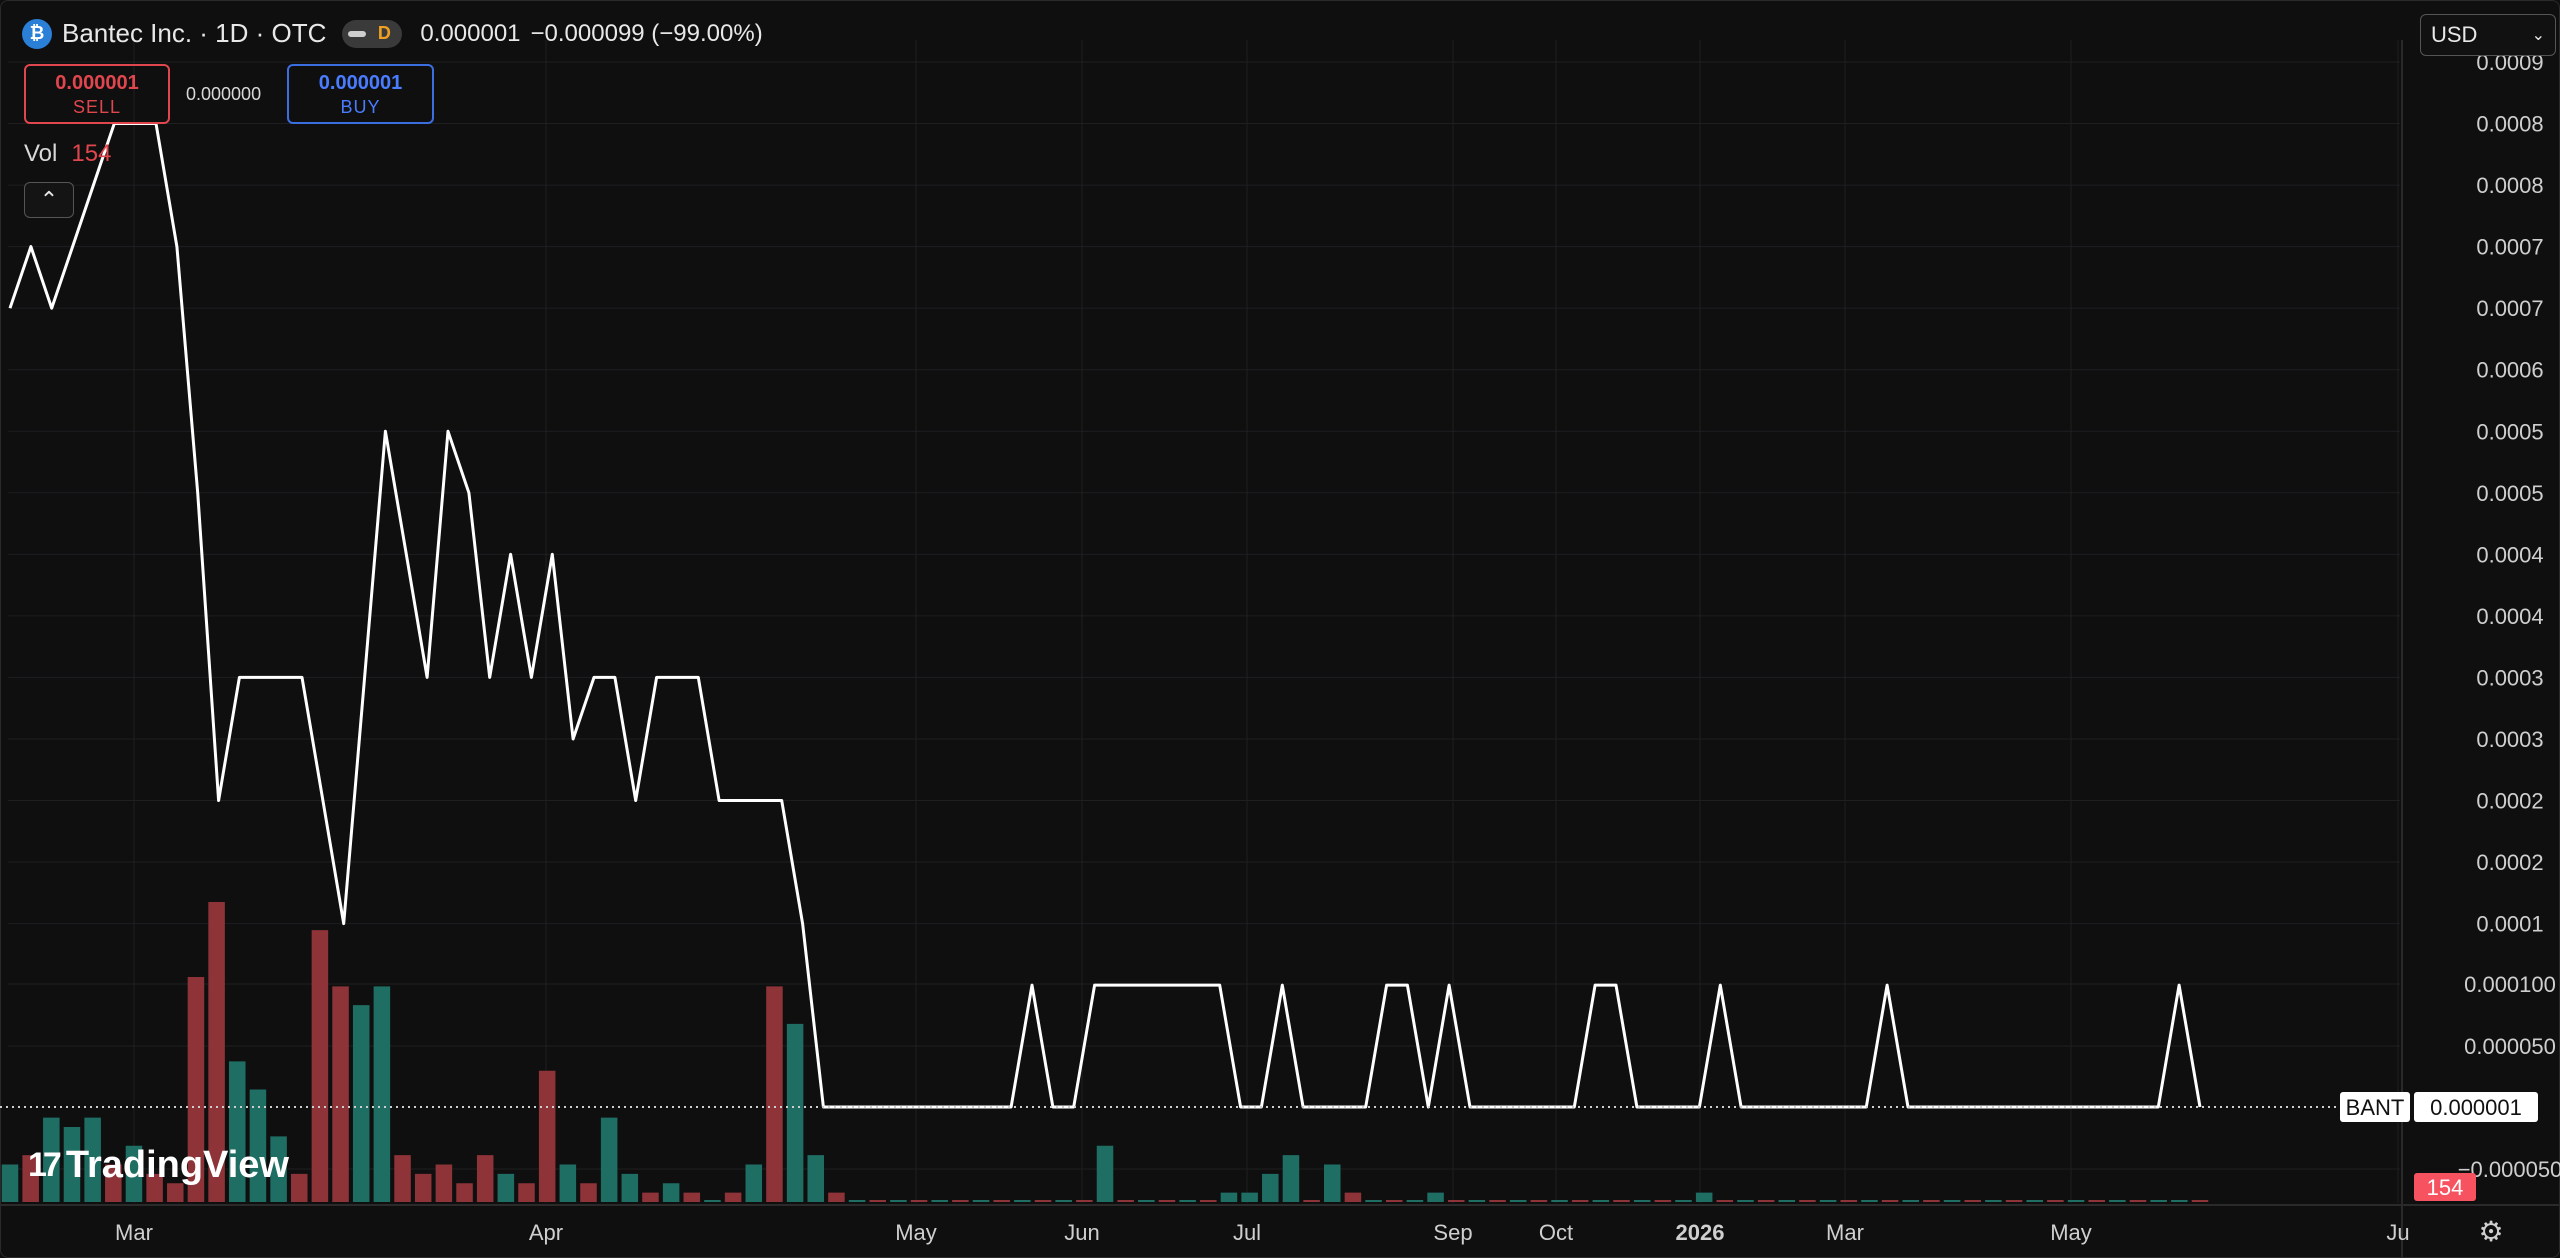  Describe the element at coordinates (97, 83) in the screenshot. I see `sell-price: 0.000001` at that location.